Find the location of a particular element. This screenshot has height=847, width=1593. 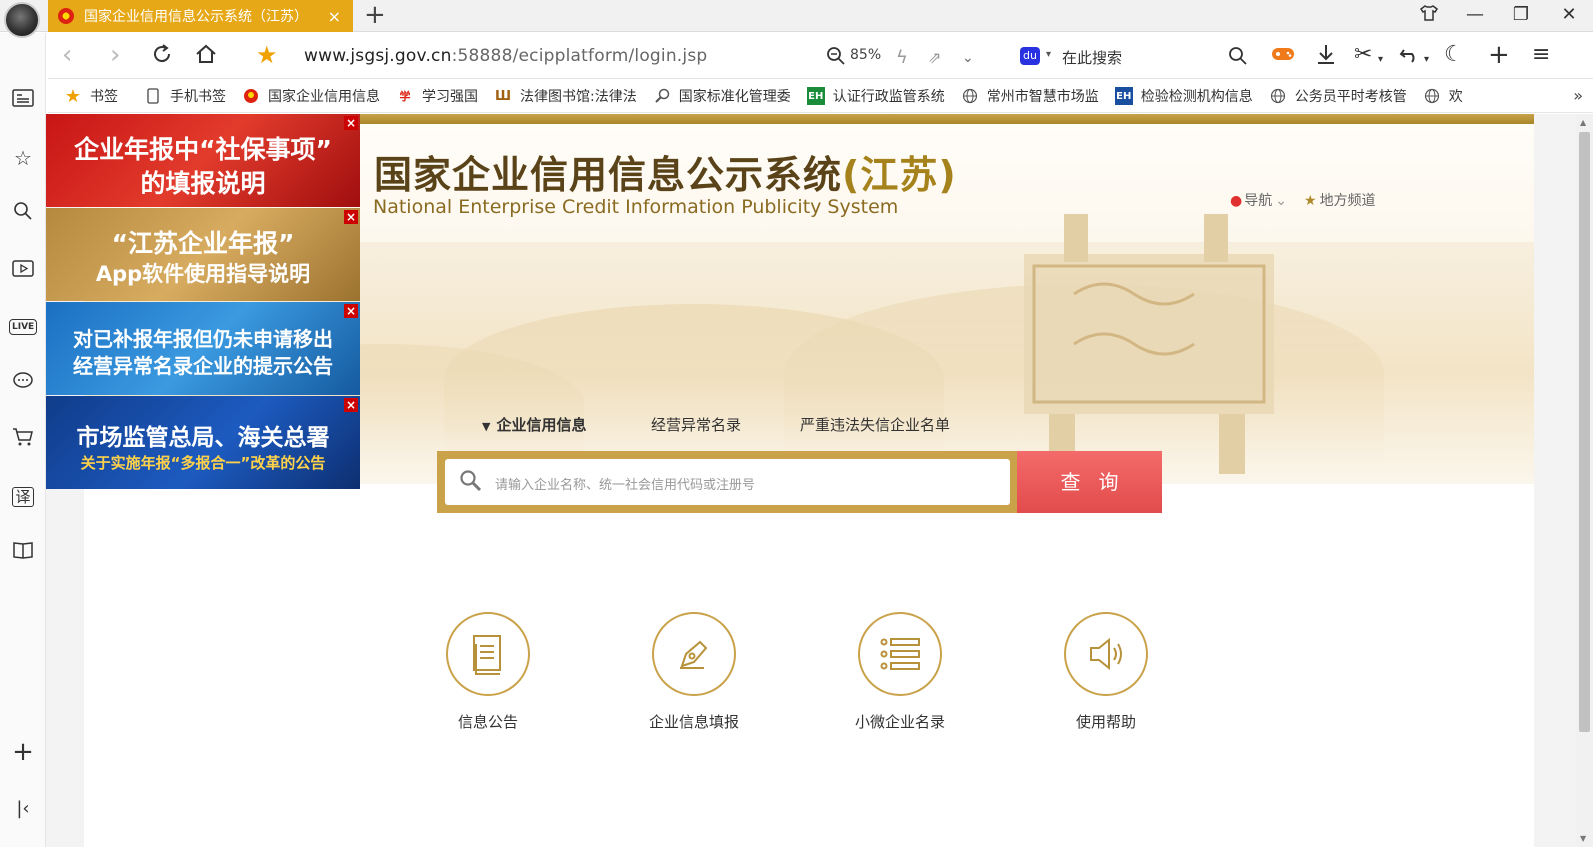

bookmark-item: 欢 is located at coordinates (1443, 96).